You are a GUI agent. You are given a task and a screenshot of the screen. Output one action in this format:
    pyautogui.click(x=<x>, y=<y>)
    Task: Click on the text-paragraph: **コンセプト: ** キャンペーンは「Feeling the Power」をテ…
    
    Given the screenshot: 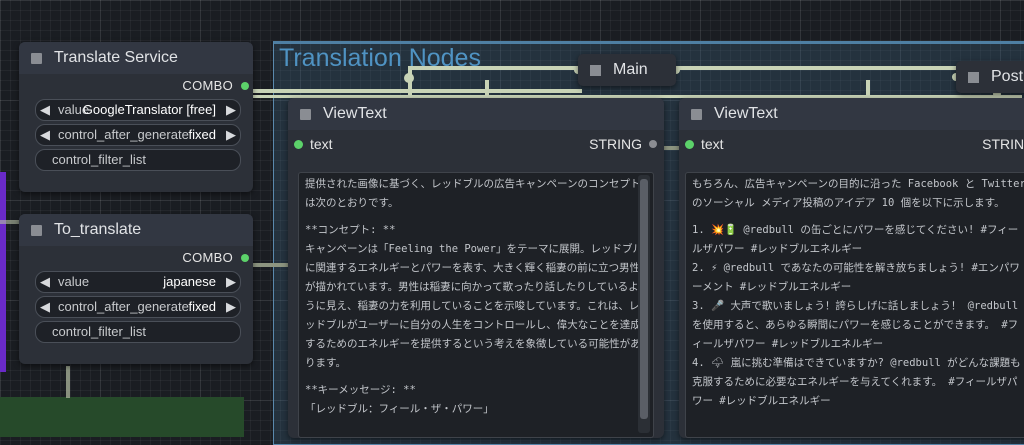 What is the action you would take?
    pyautogui.click(x=474, y=296)
    